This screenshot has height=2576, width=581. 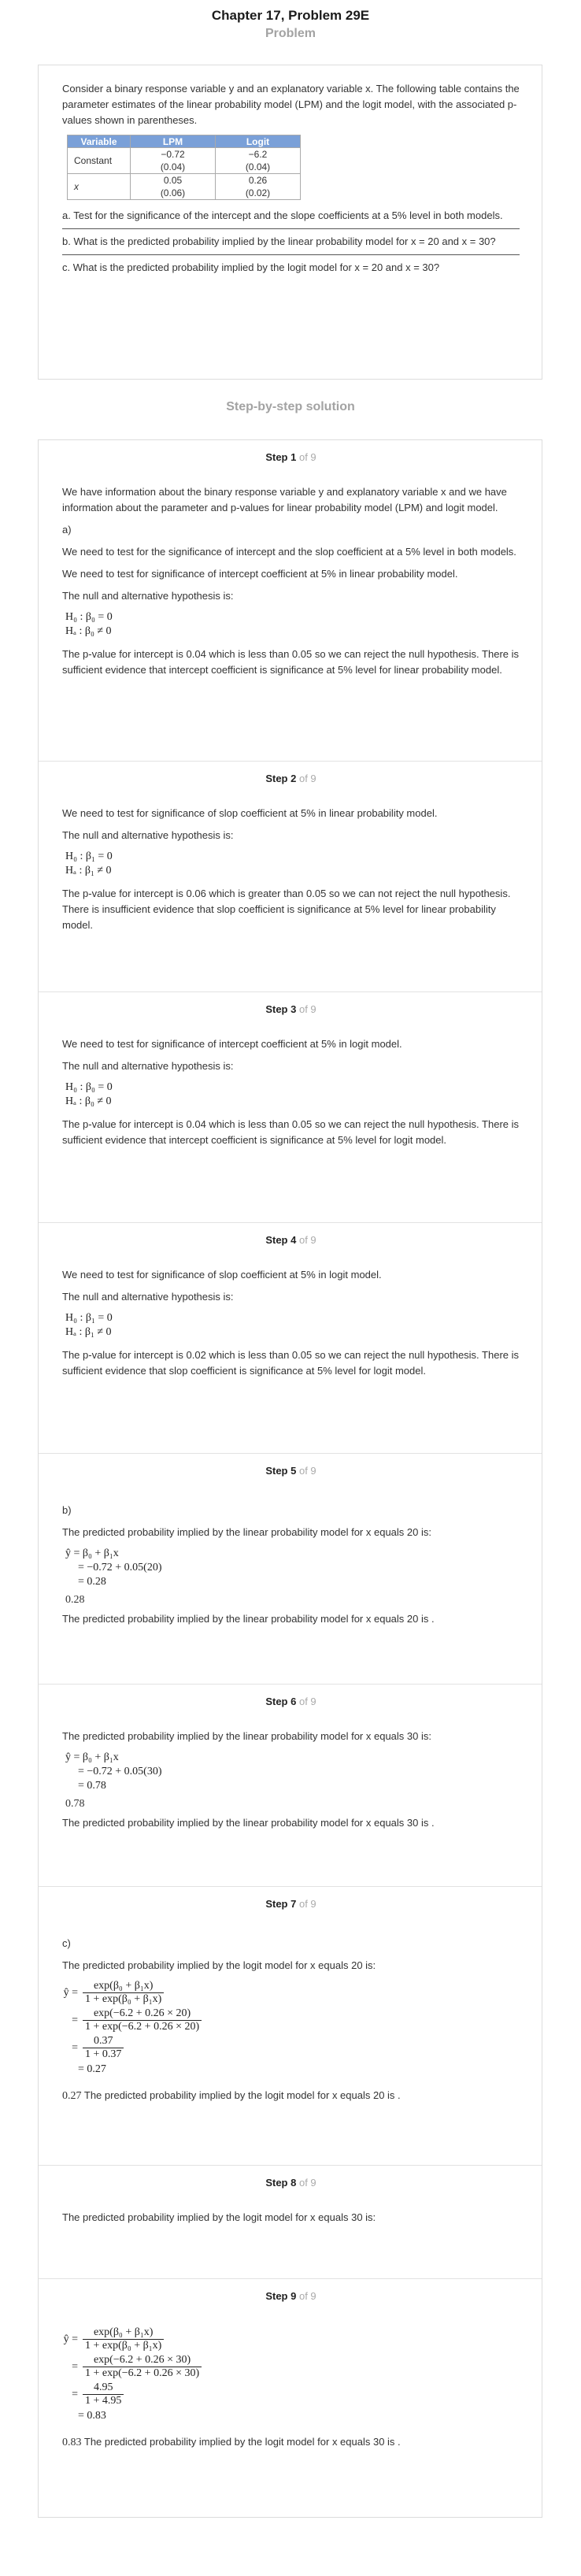 What do you see at coordinates (258, 180) in the screenshot?
I see `cell-value: 0.26` at bounding box center [258, 180].